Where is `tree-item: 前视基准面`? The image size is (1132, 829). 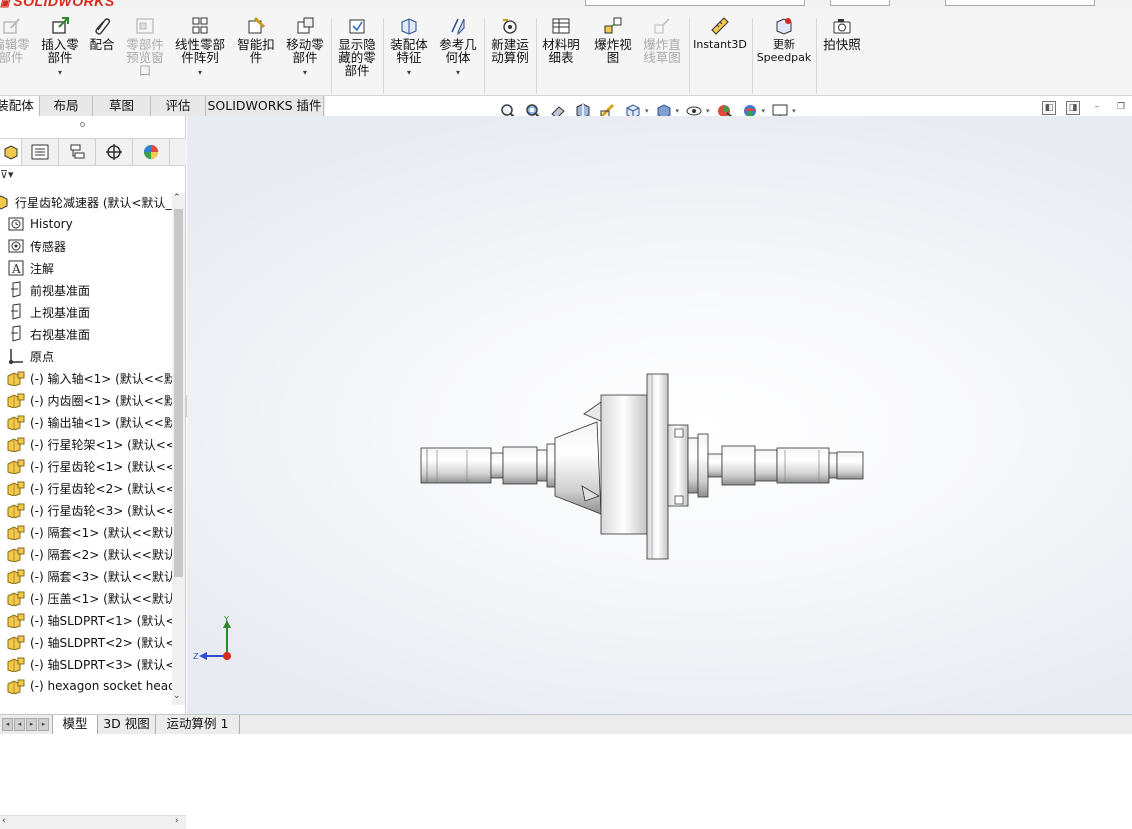
tree-item: 前视基准面 is located at coordinates (45, 290).